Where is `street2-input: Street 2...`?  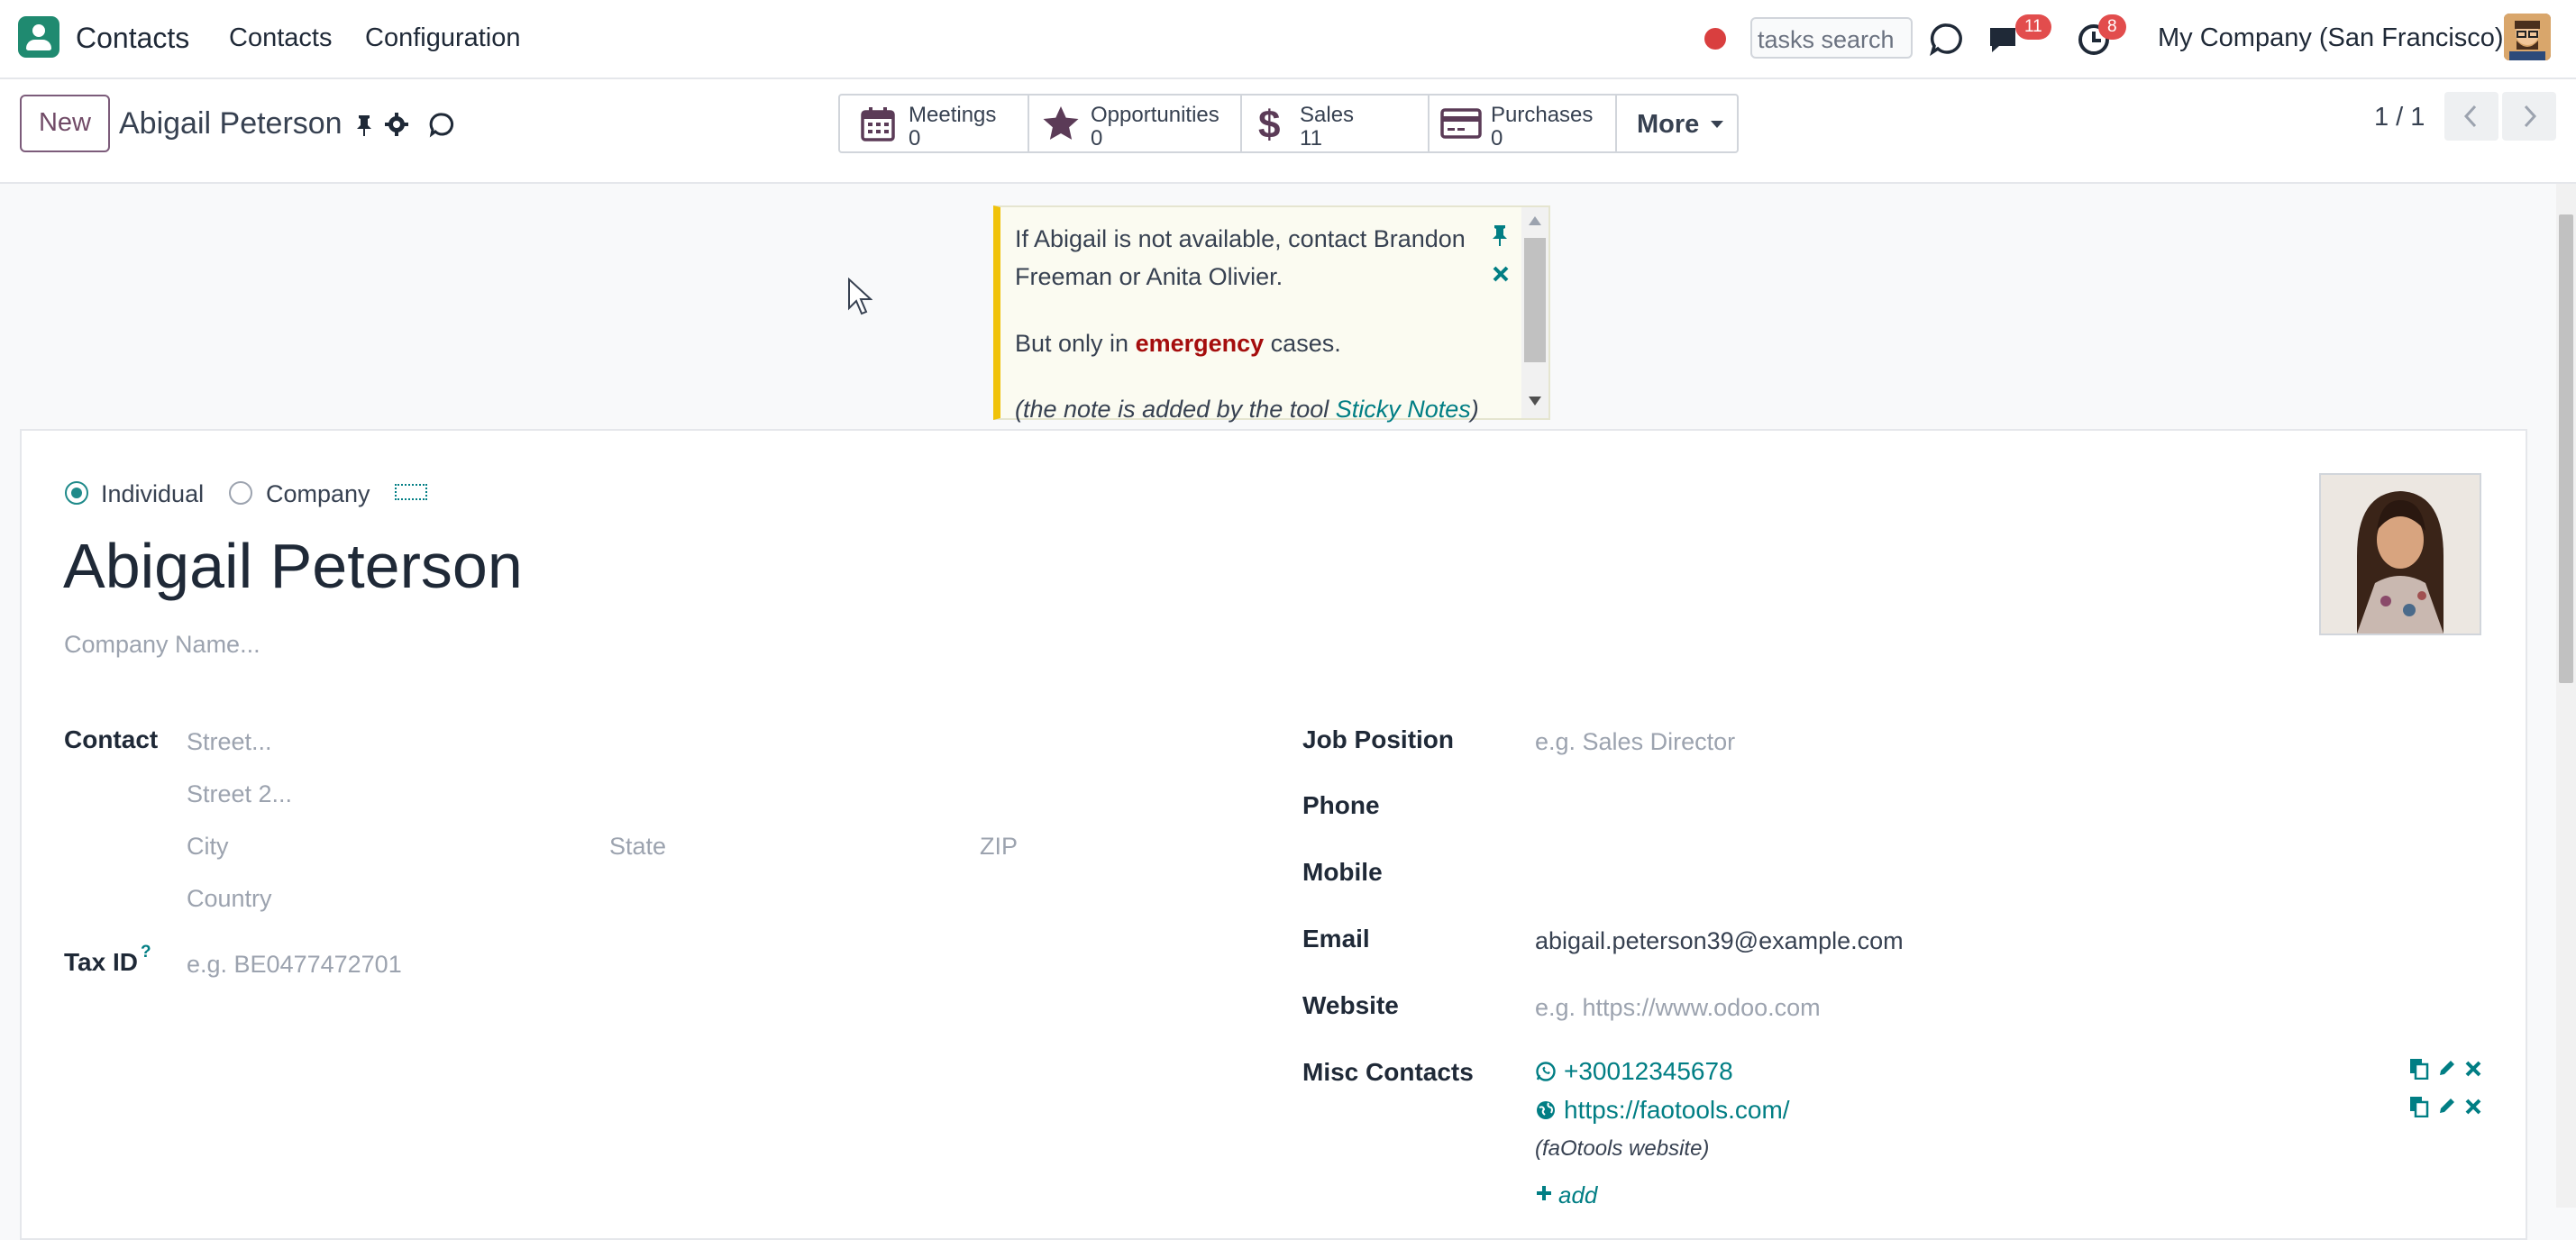 street2-input: Street 2... is located at coordinates (240, 794).